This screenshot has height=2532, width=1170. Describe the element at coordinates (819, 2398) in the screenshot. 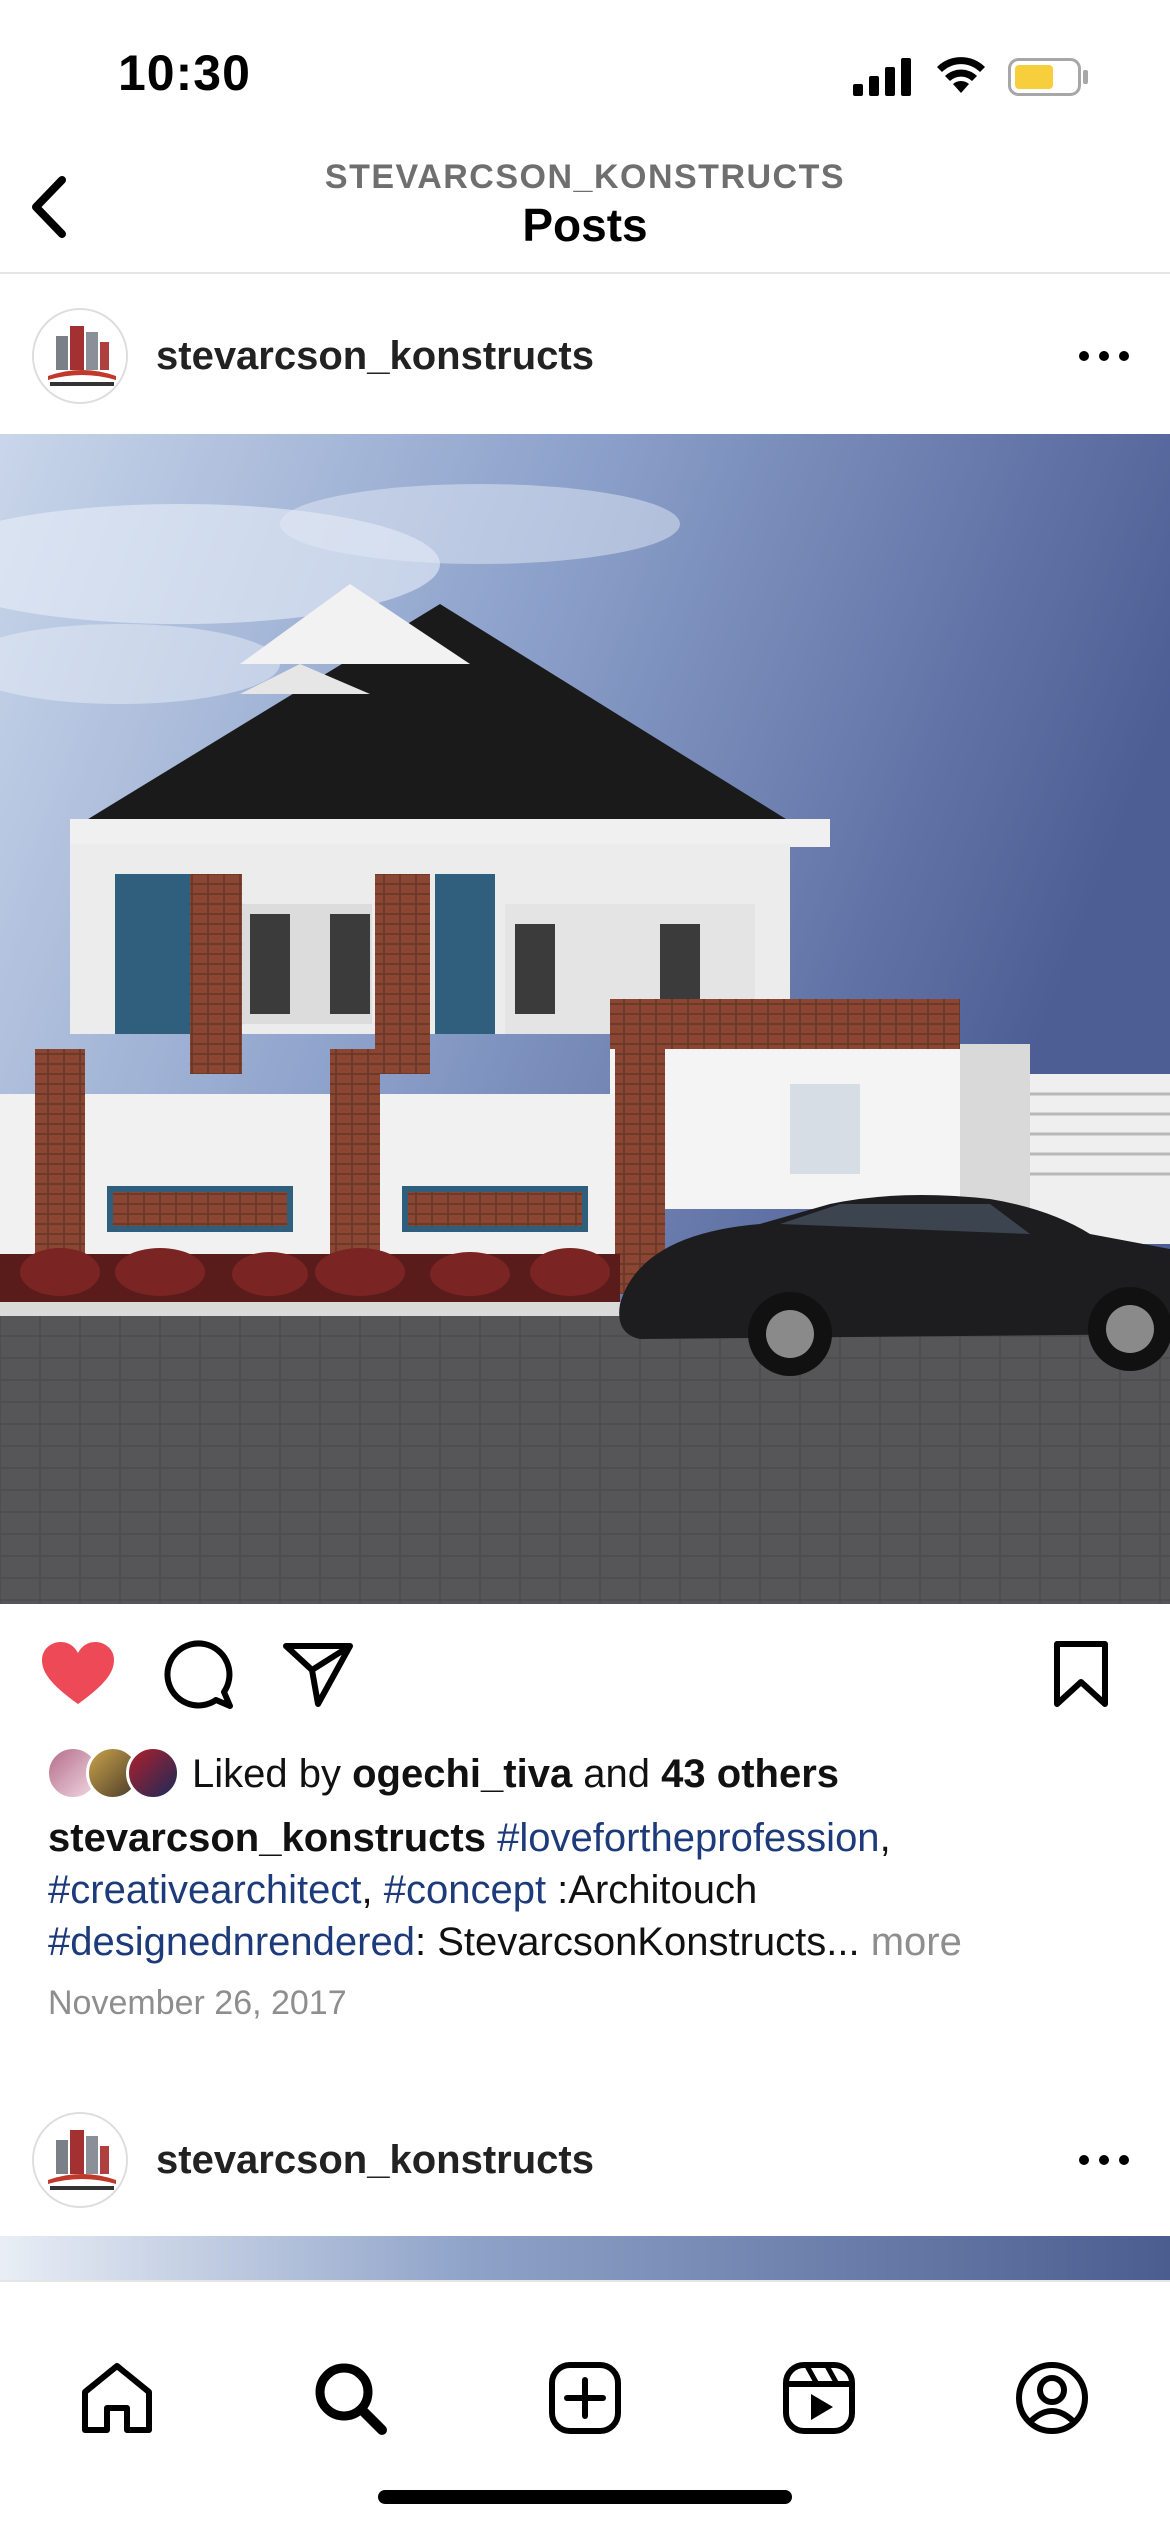

I see `reels-icon` at that location.